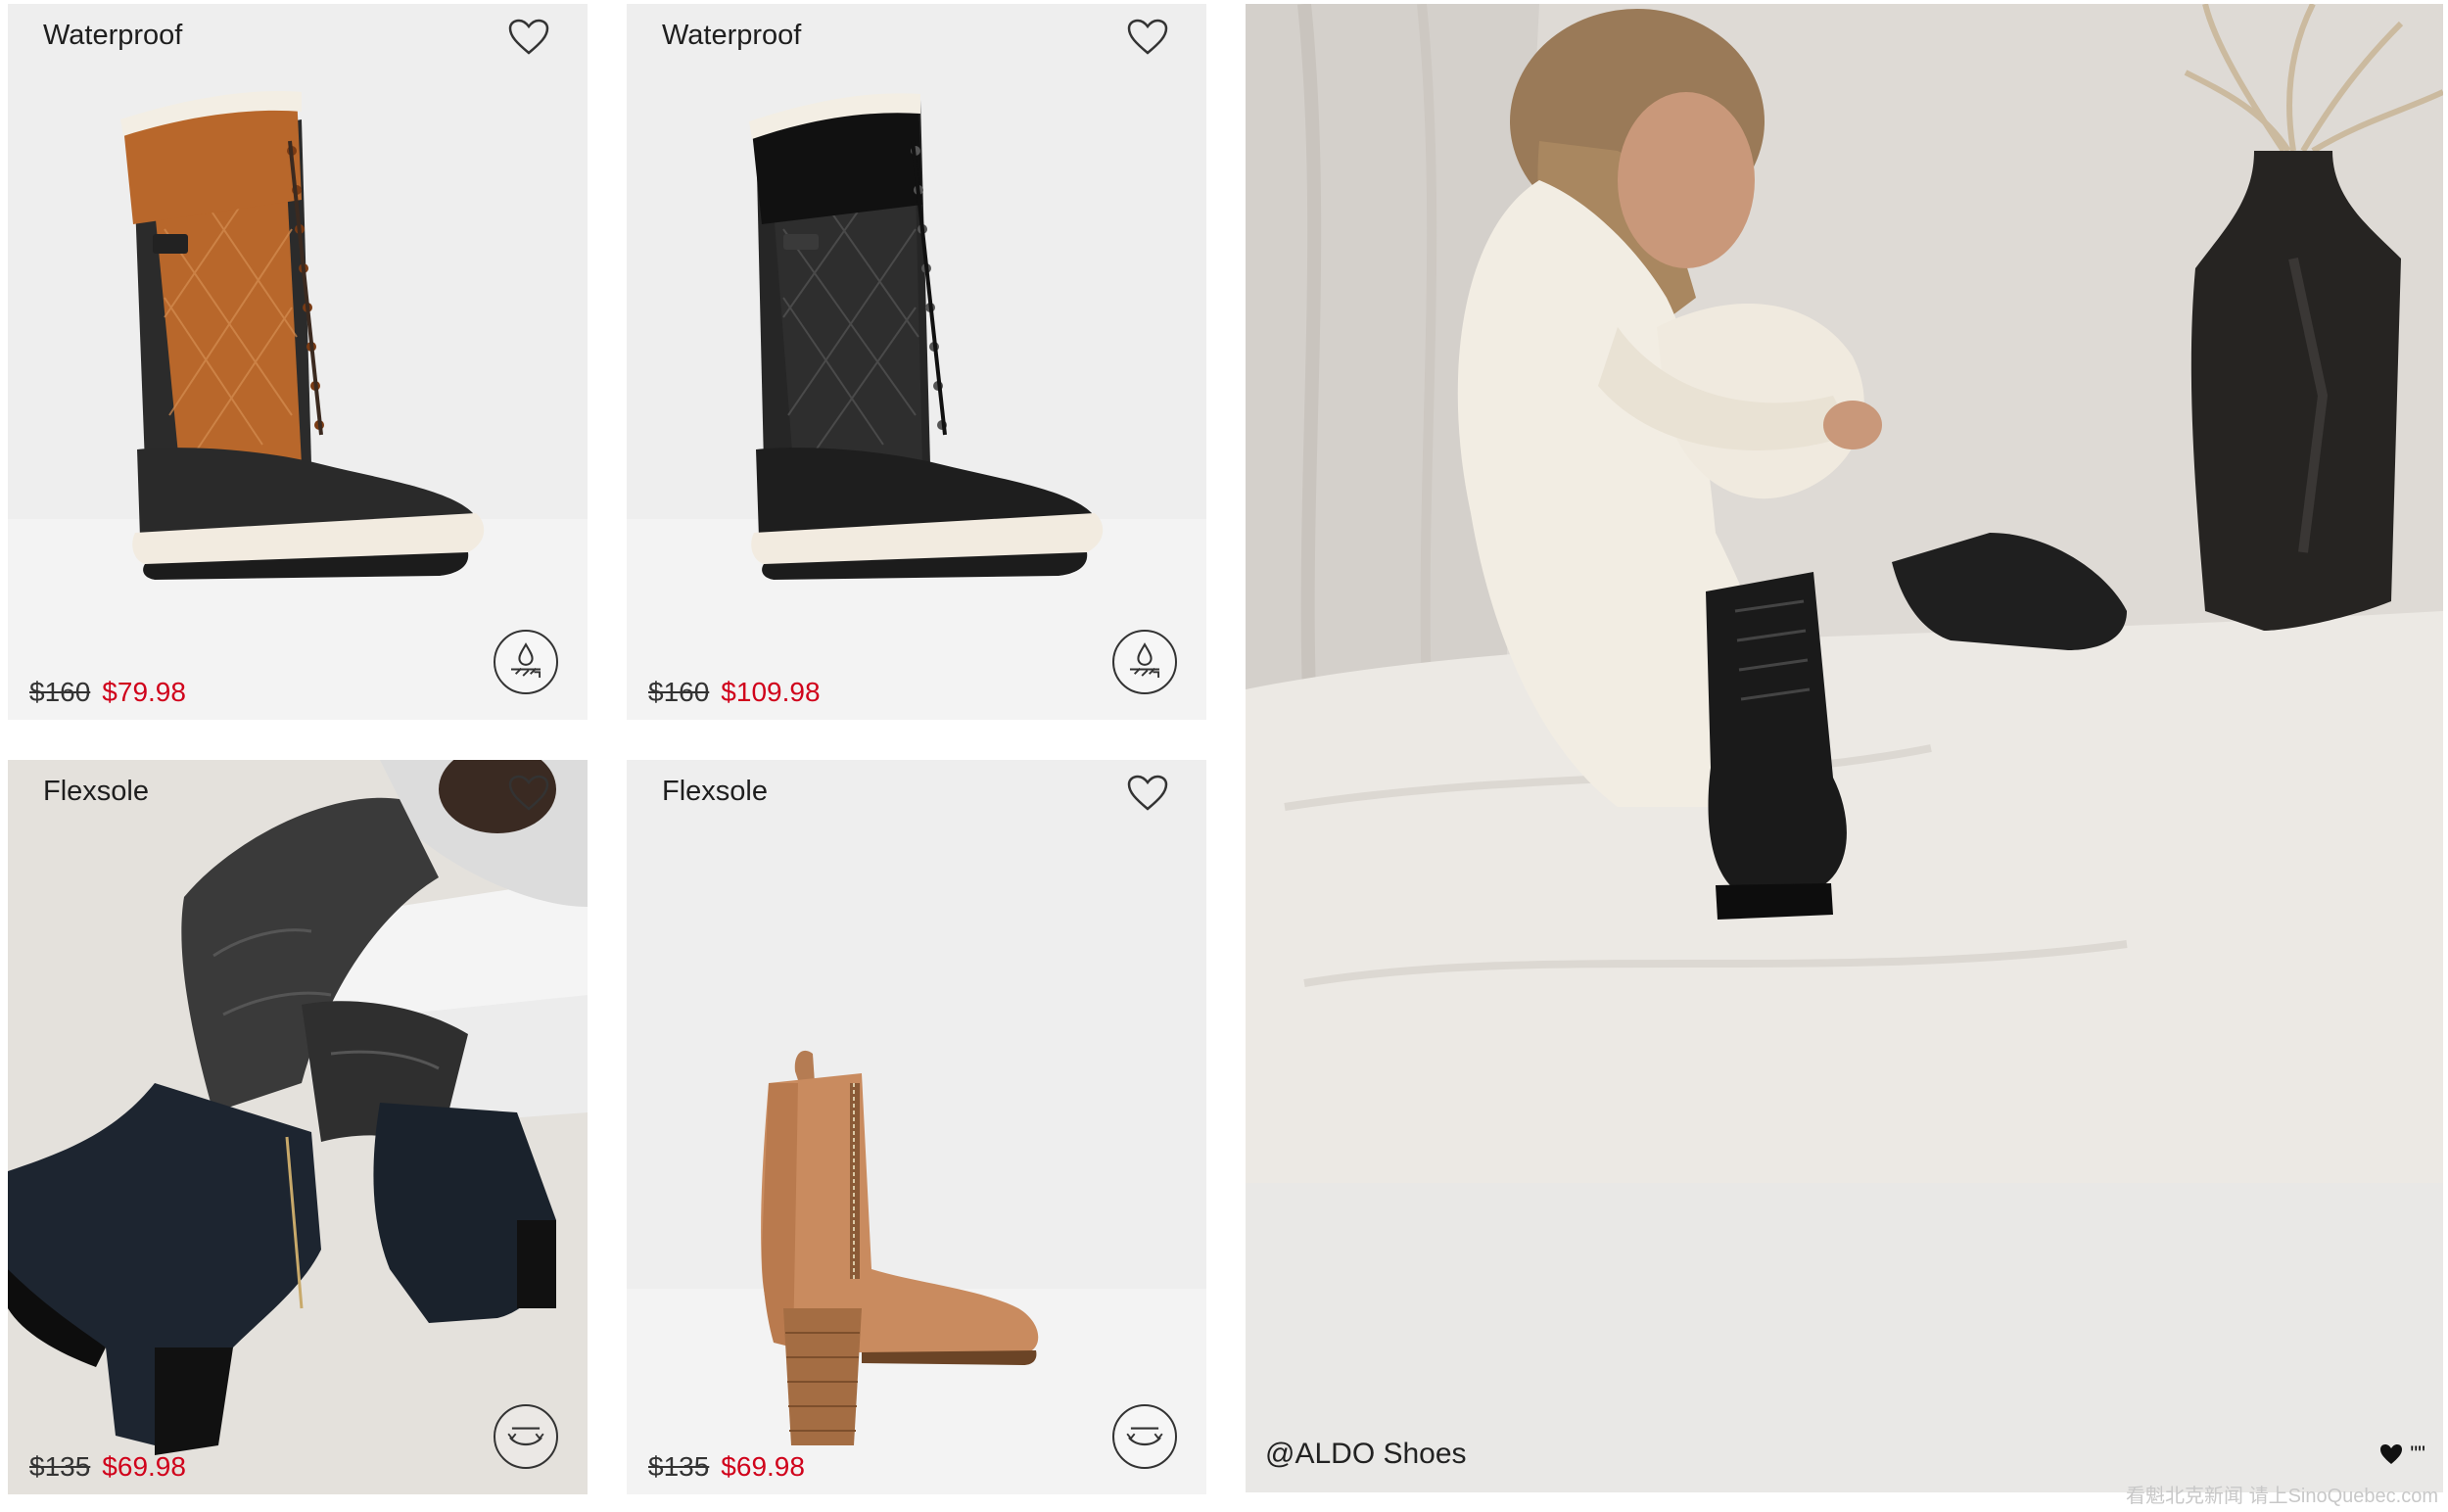 This screenshot has width=2448, height=1512. I want to click on ugc-like-button: "", so click(2401, 1454).